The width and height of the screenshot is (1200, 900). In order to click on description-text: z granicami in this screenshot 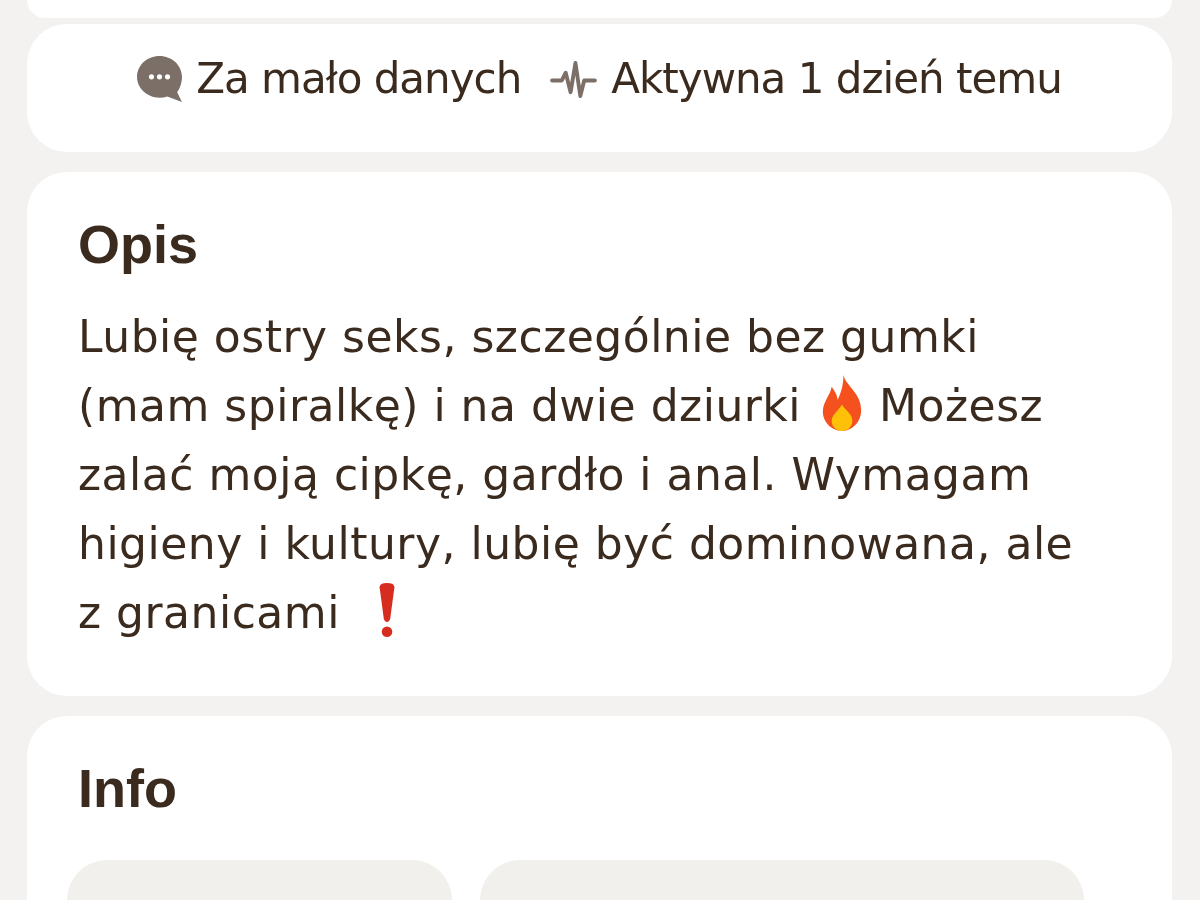, I will do `click(209, 613)`.